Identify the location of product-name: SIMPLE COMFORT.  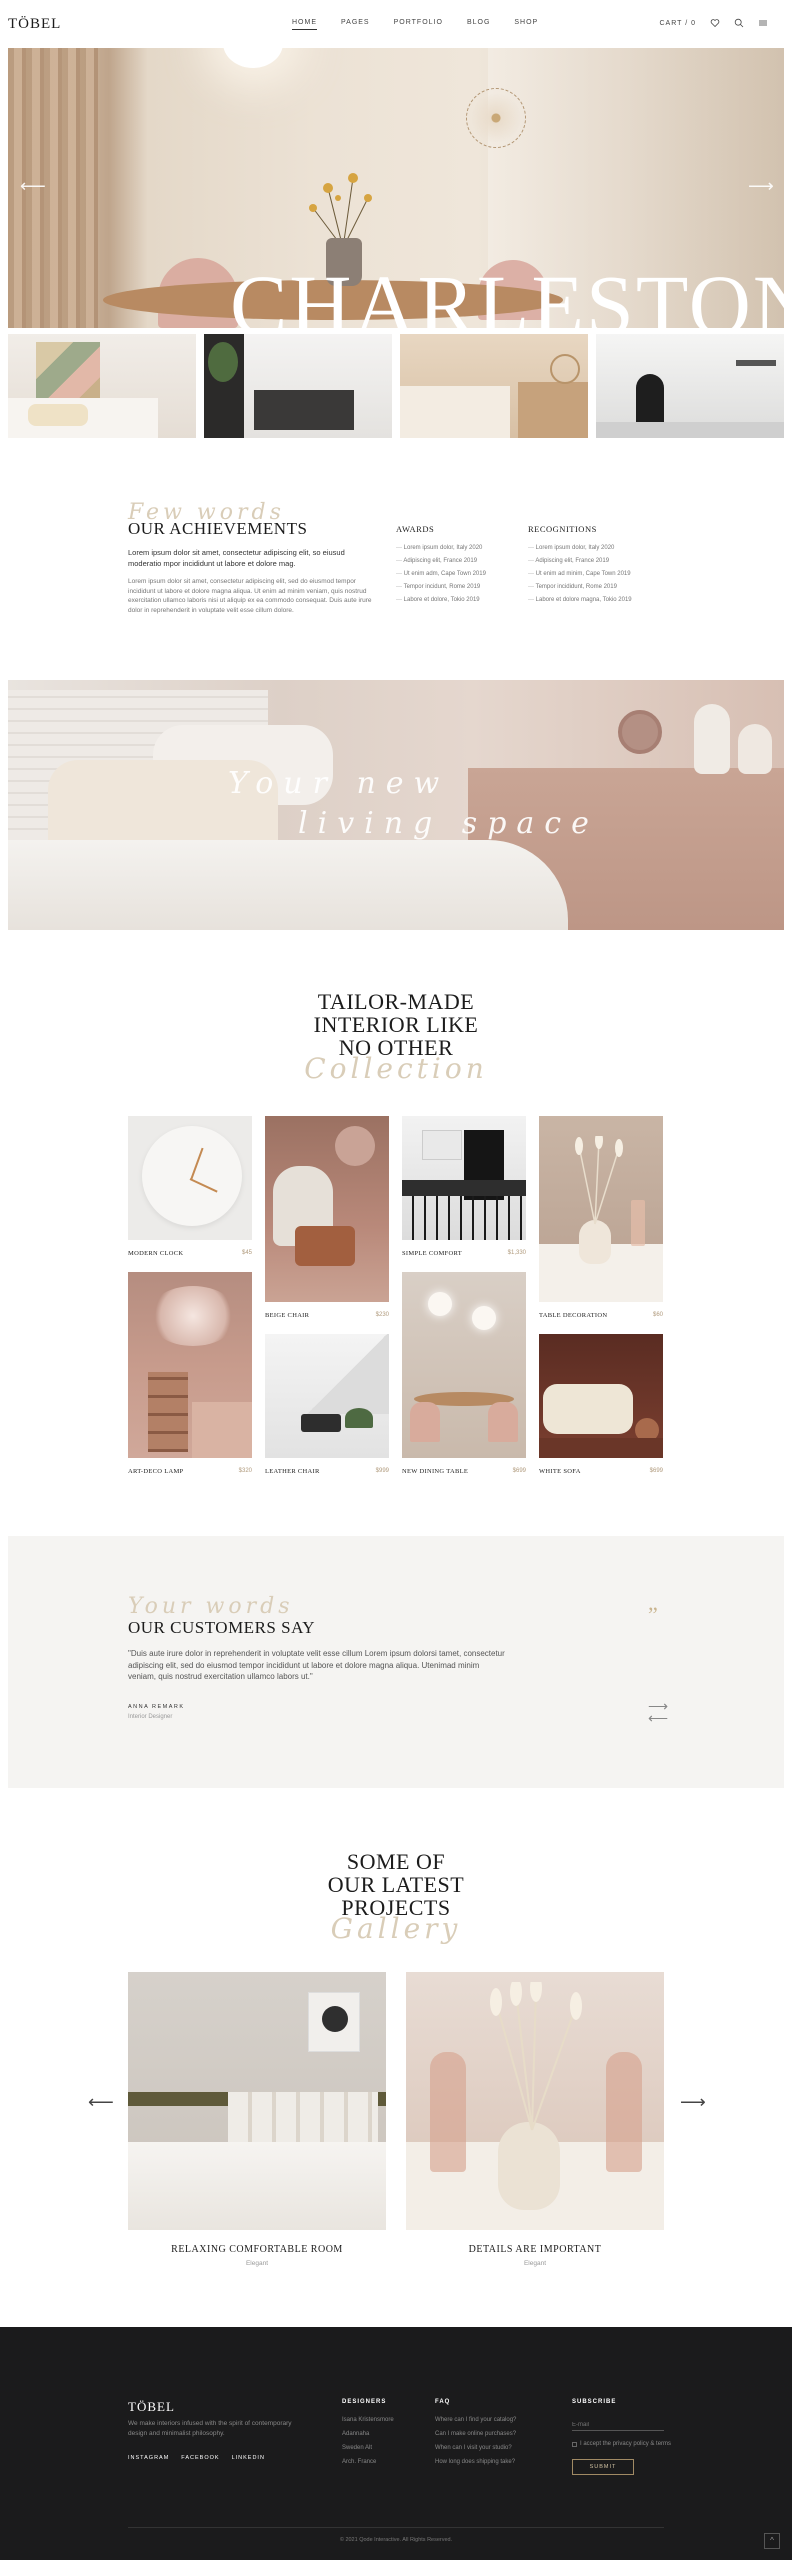
(432, 1253).